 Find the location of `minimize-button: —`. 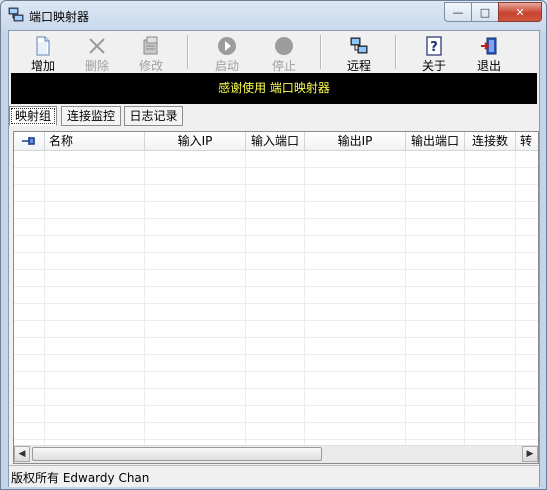

minimize-button: — is located at coordinates (457, 12).